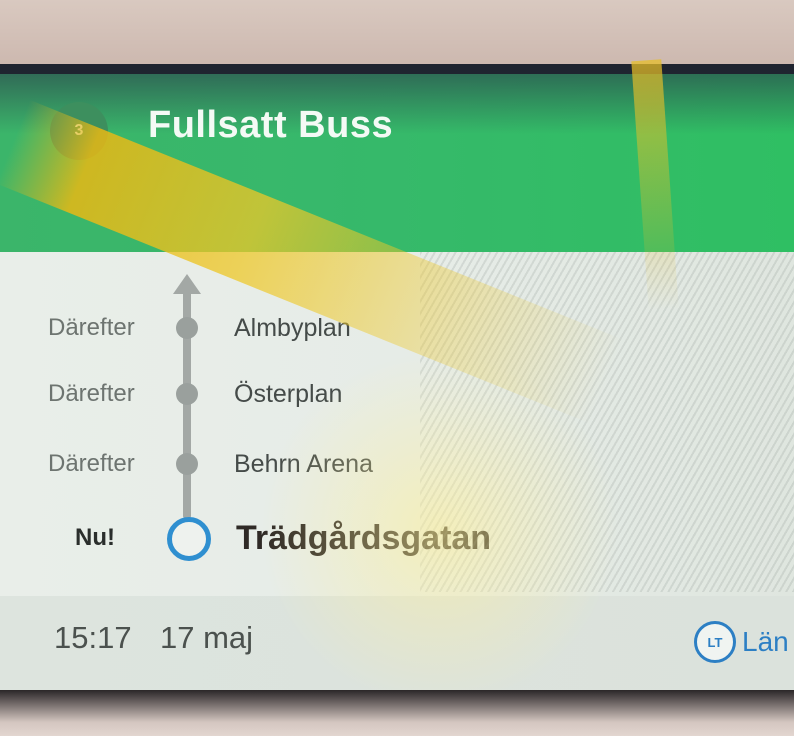 The image size is (794, 736). Describe the element at coordinates (397, 104) in the screenshot. I see `header-shadow` at that location.